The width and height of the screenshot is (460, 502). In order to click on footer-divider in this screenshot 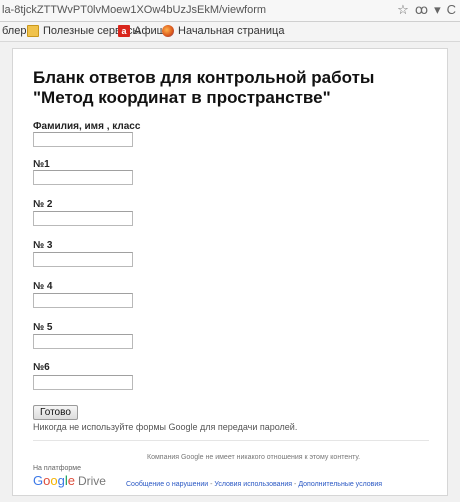, I will do `click(231, 440)`.